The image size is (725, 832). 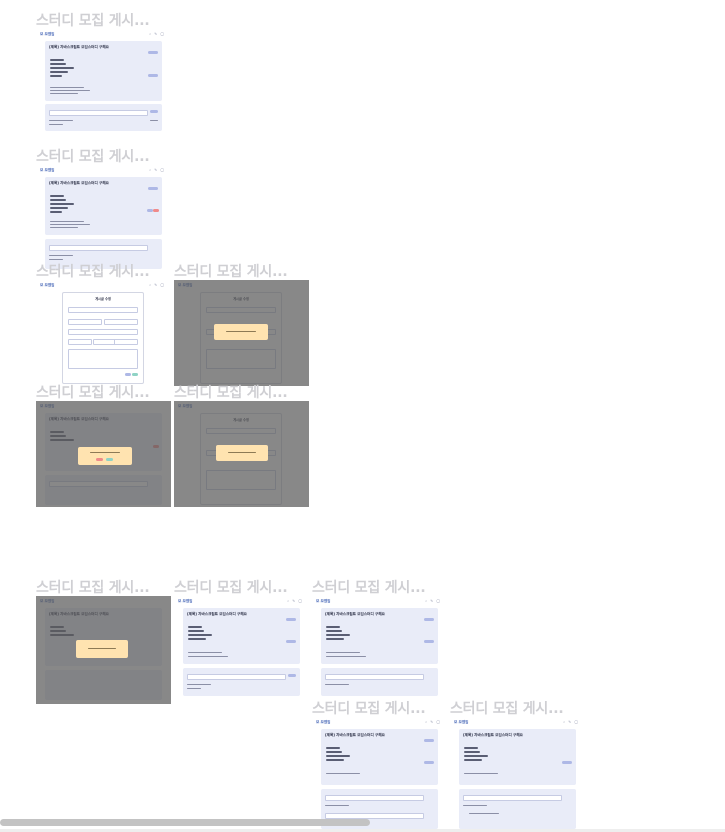 What do you see at coordinates (103, 299) in the screenshot?
I see `form-title: 게시글 수정` at bounding box center [103, 299].